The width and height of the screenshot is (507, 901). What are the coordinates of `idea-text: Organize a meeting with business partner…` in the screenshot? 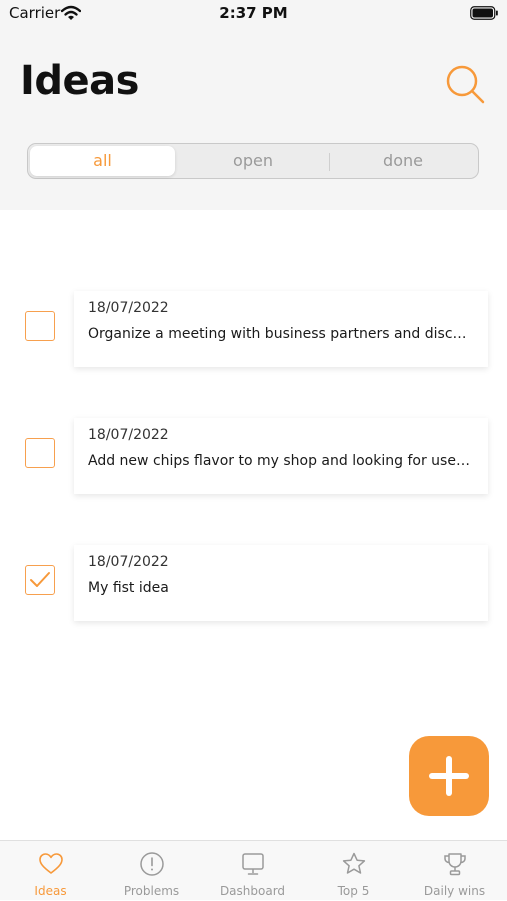 It's located at (281, 334).